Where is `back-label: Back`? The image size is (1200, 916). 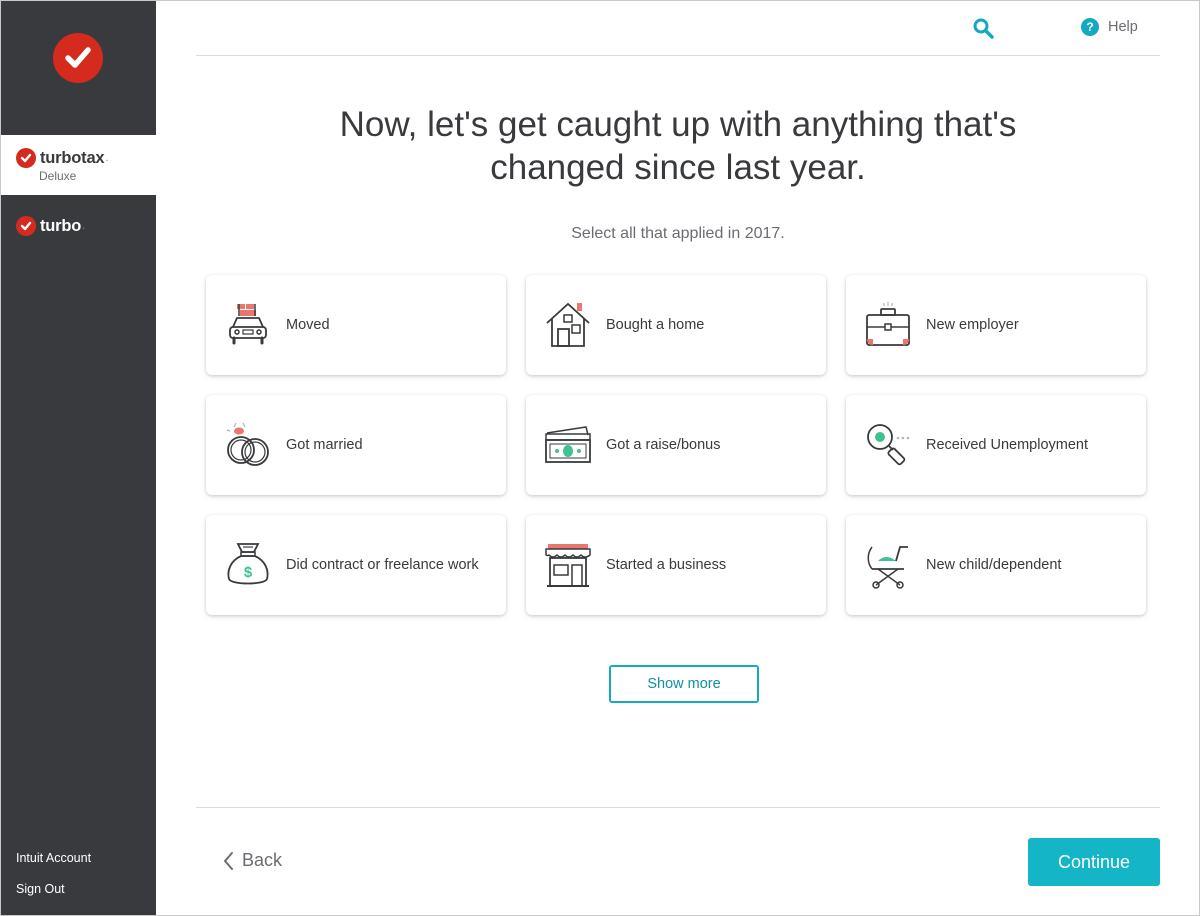 back-label: Back is located at coordinates (262, 860).